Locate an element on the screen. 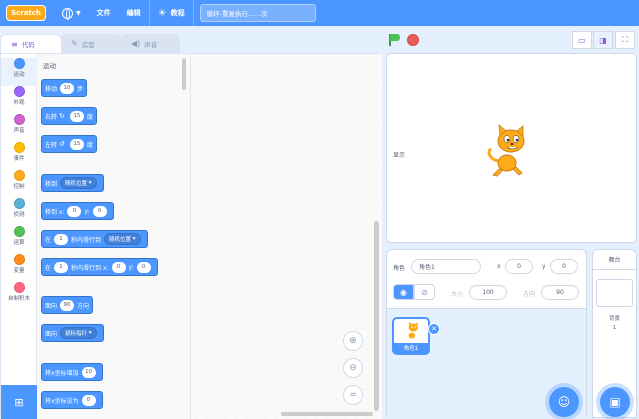 Image resolution: width=639 pixels, height=419 pixels. size-input: 100 is located at coordinates (488, 292).